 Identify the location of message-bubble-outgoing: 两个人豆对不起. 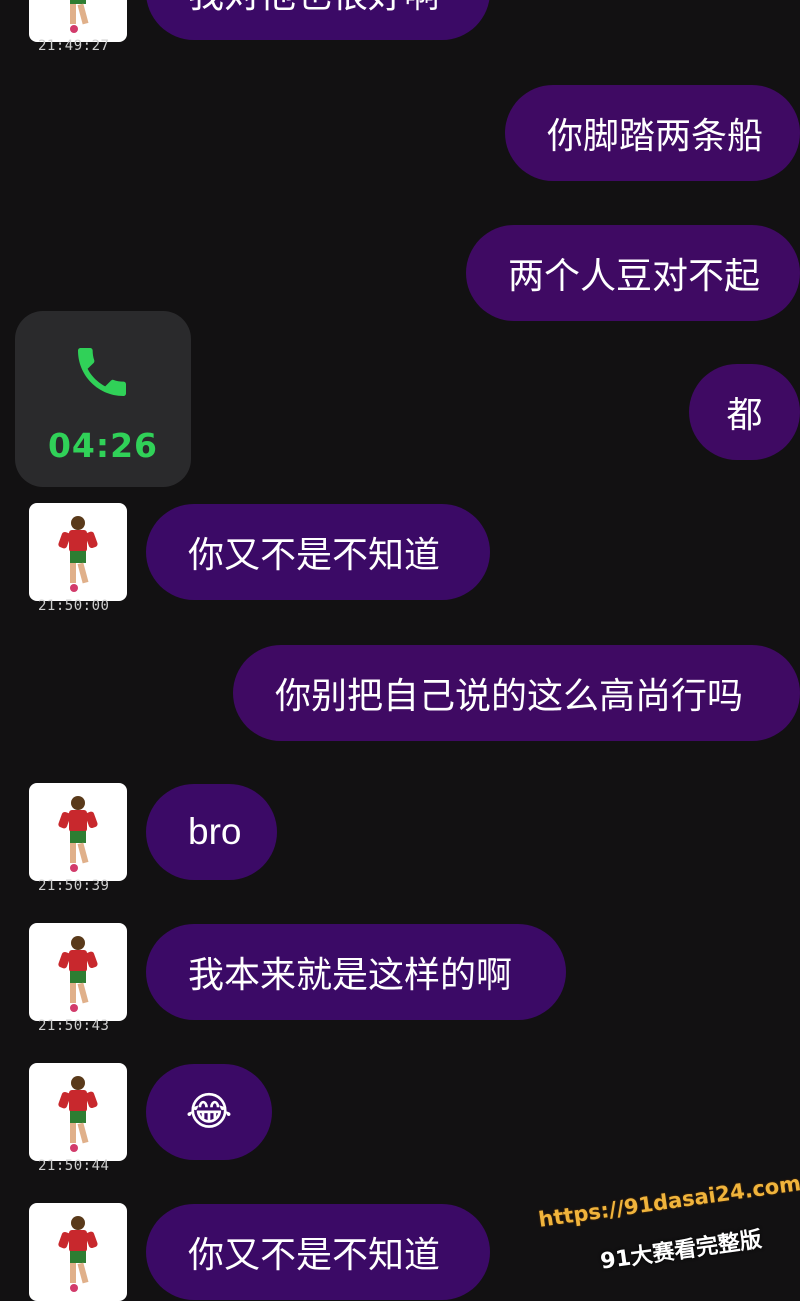
(633, 273).